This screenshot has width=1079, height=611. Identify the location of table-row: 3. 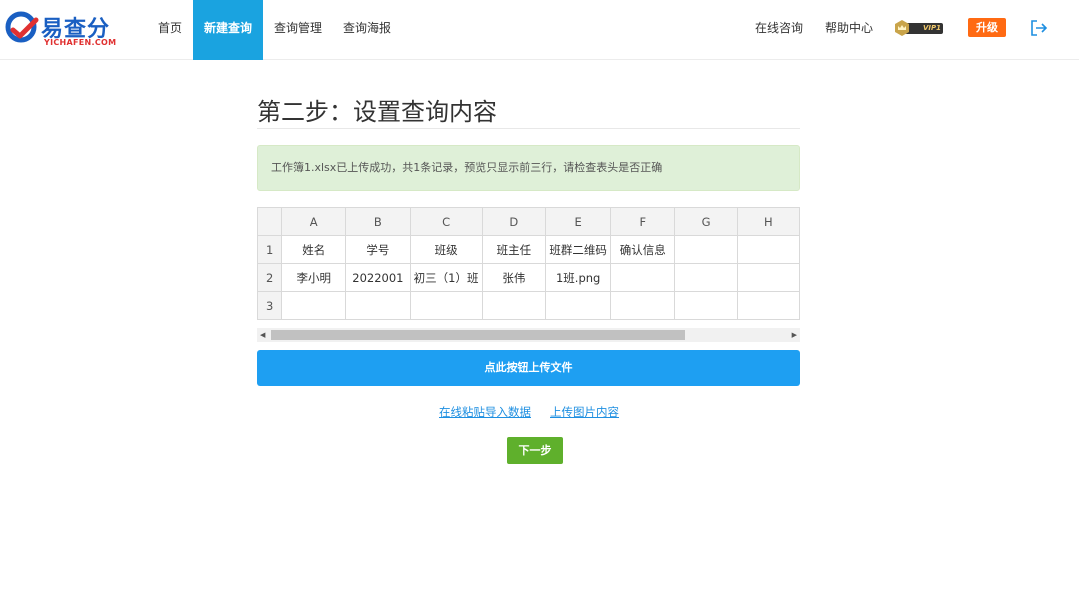
(528, 305).